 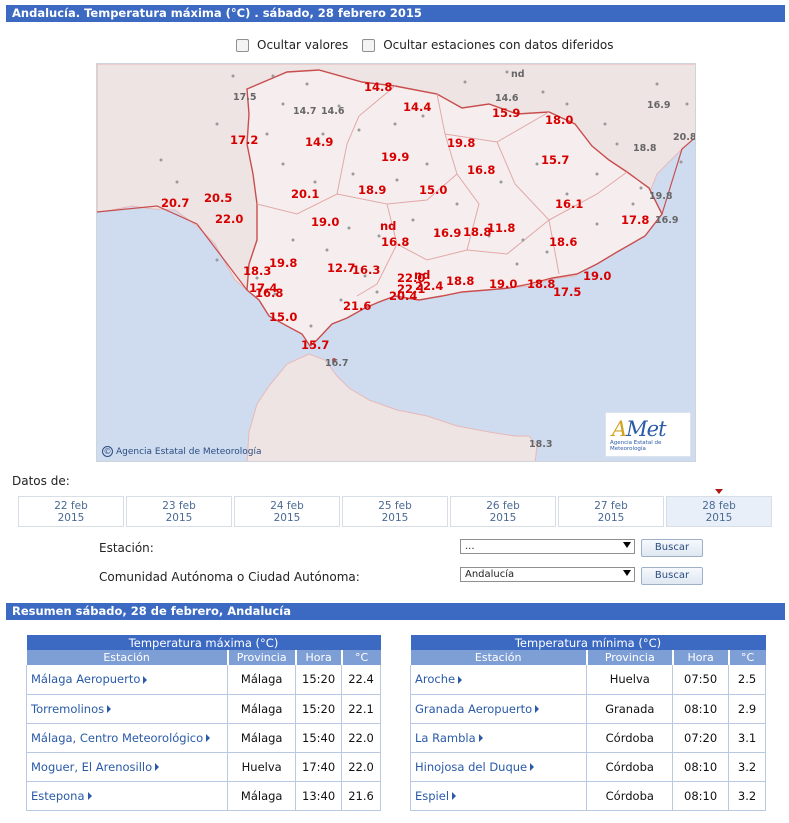 I want to click on map-temperature-label: nd, so click(x=388, y=226).